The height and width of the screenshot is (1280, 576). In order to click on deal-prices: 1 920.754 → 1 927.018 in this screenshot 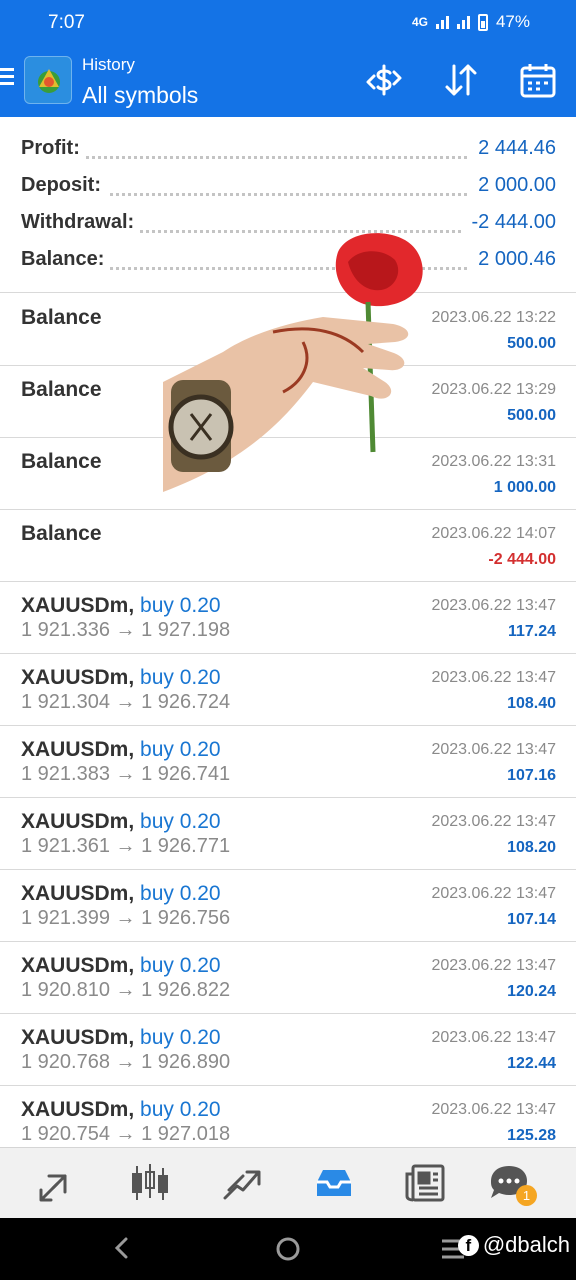, I will do `click(126, 1134)`.